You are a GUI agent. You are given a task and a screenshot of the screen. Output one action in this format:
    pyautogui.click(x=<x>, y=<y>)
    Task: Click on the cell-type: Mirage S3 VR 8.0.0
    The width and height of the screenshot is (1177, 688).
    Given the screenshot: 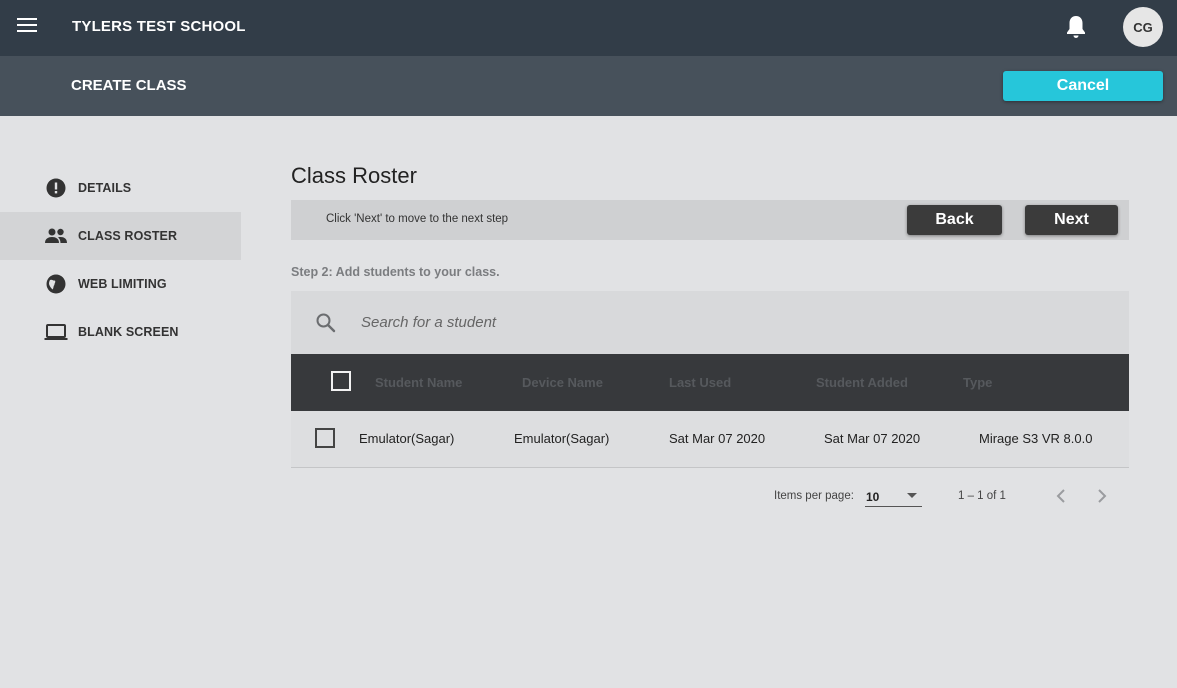 What is the action you would take?
    pyautogui.click(x=1036, y=438)
    